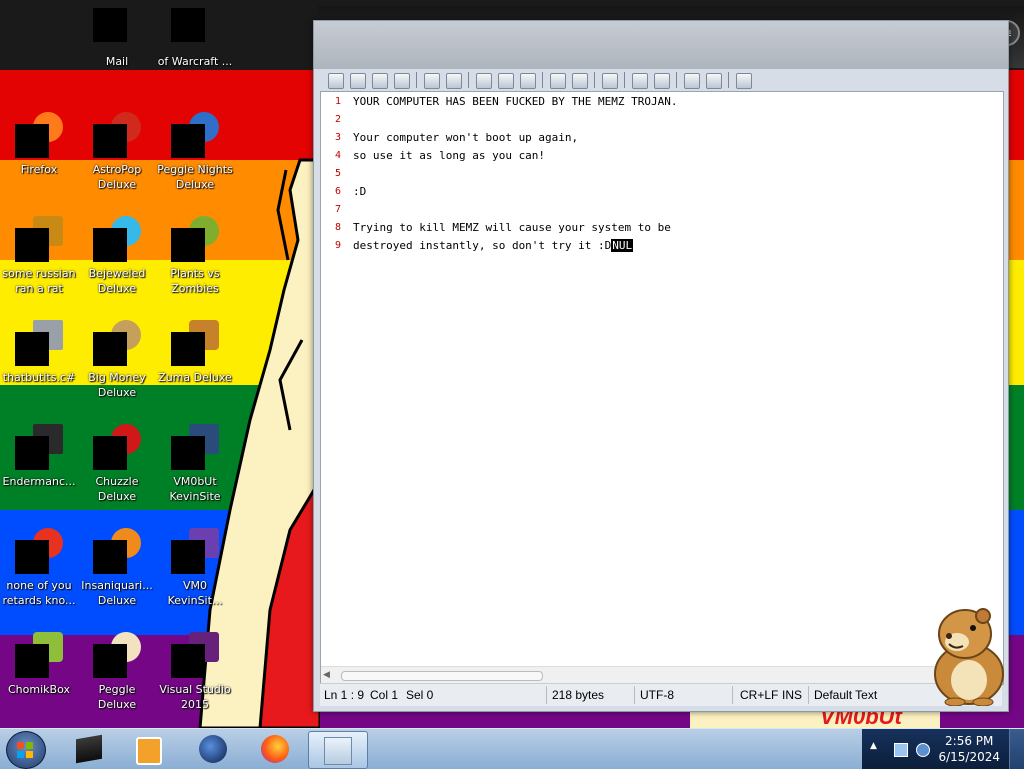 This screenshot has height=769, width=1024. Describe the element at coordinates (442, 676) in the screenshot. I see `scrollbar-thumb` at that location.